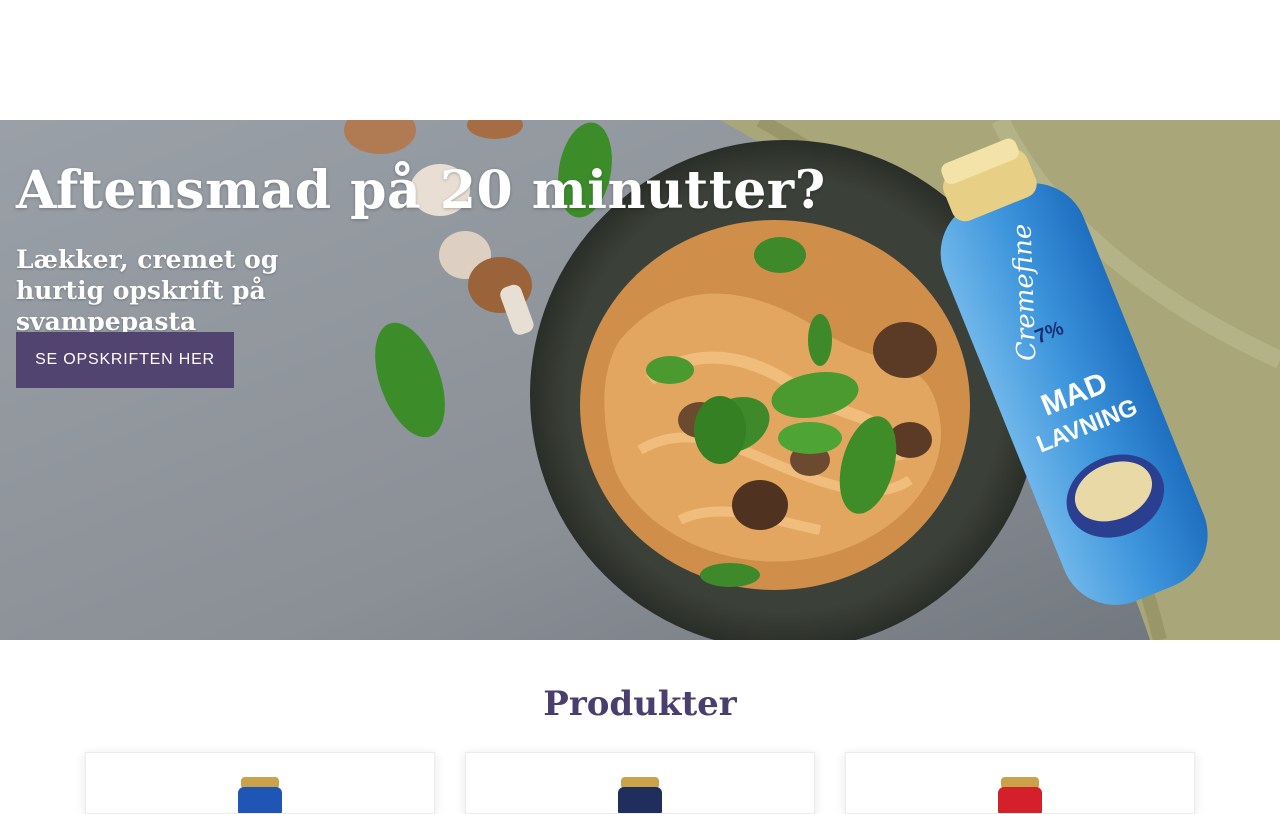 This screenshot has width=1280, height=814. Describe the element at coordinates (640, 704) in the screenshot. I see `products-heading: Produkter` at that location.